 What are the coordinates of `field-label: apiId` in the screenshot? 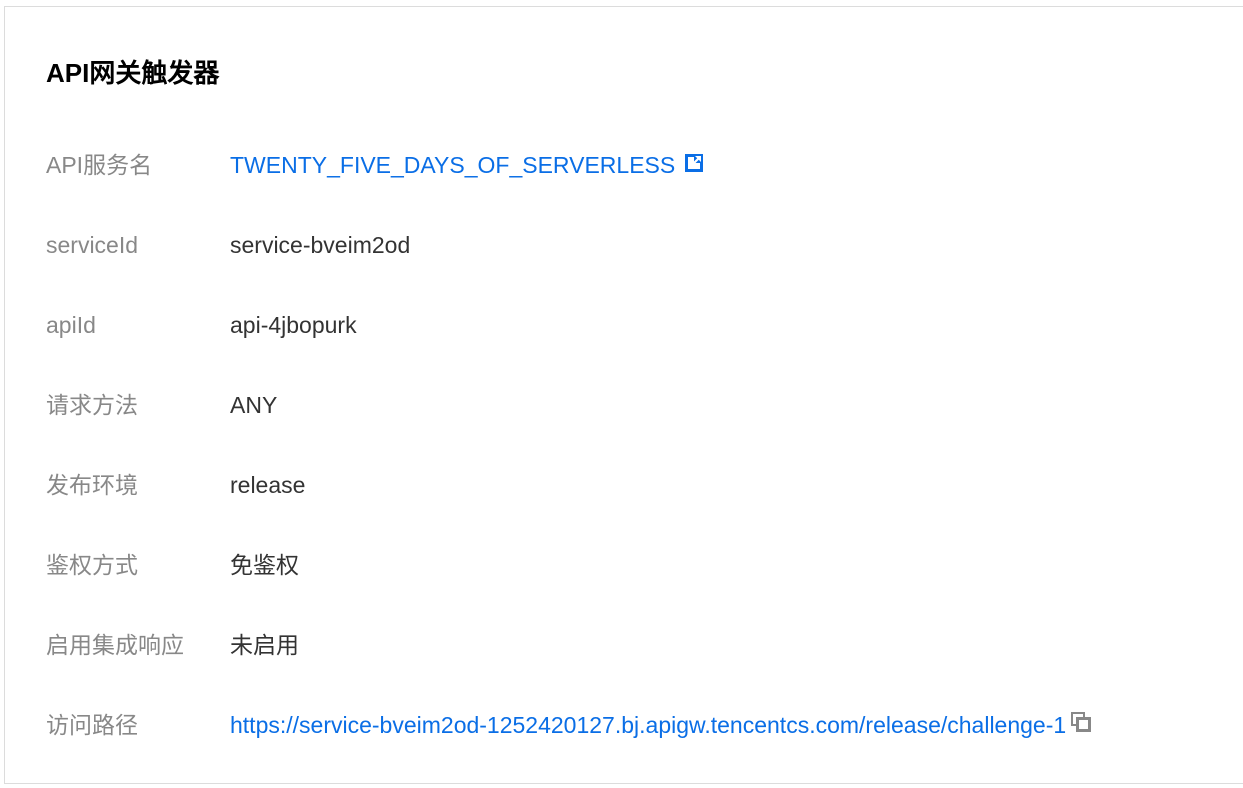 It's located at (71, 325).